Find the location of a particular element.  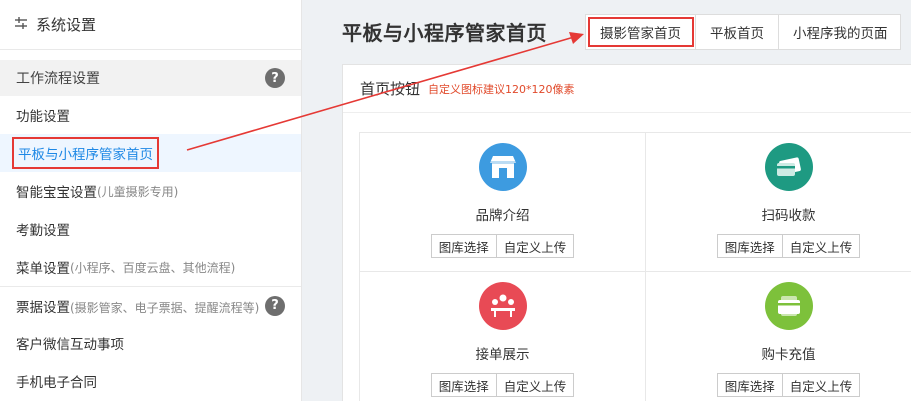

sidebar-item-sub: (儿童摄影专用) is located at coordinates (138, 191).